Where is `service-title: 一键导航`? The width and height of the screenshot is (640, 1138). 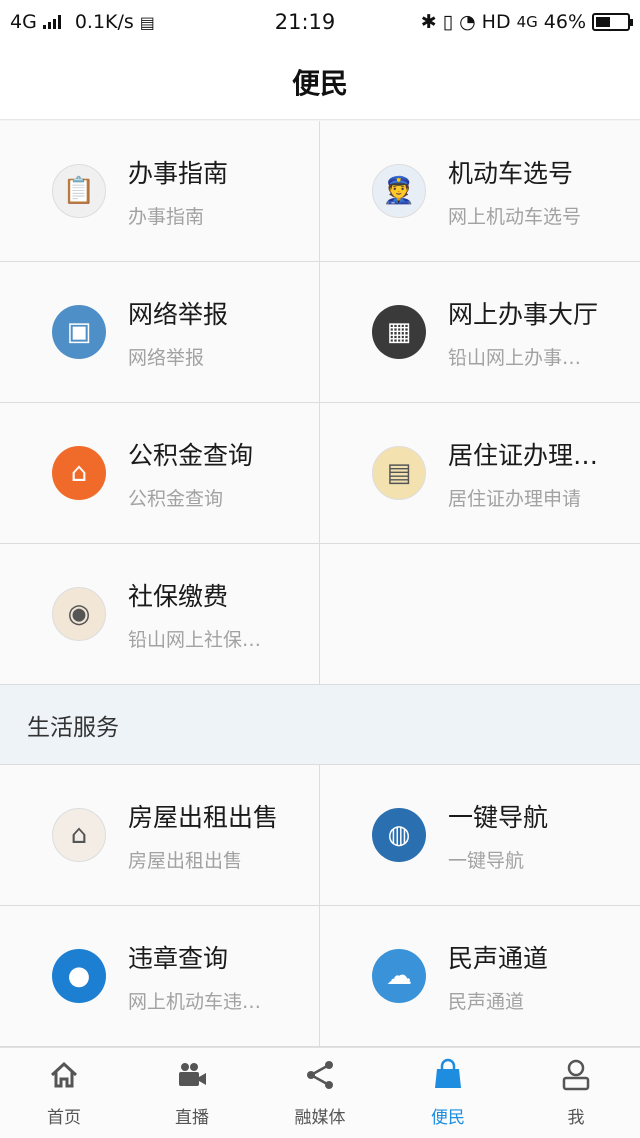
service-title: 一键导航 is located at coordinates (498, 817).